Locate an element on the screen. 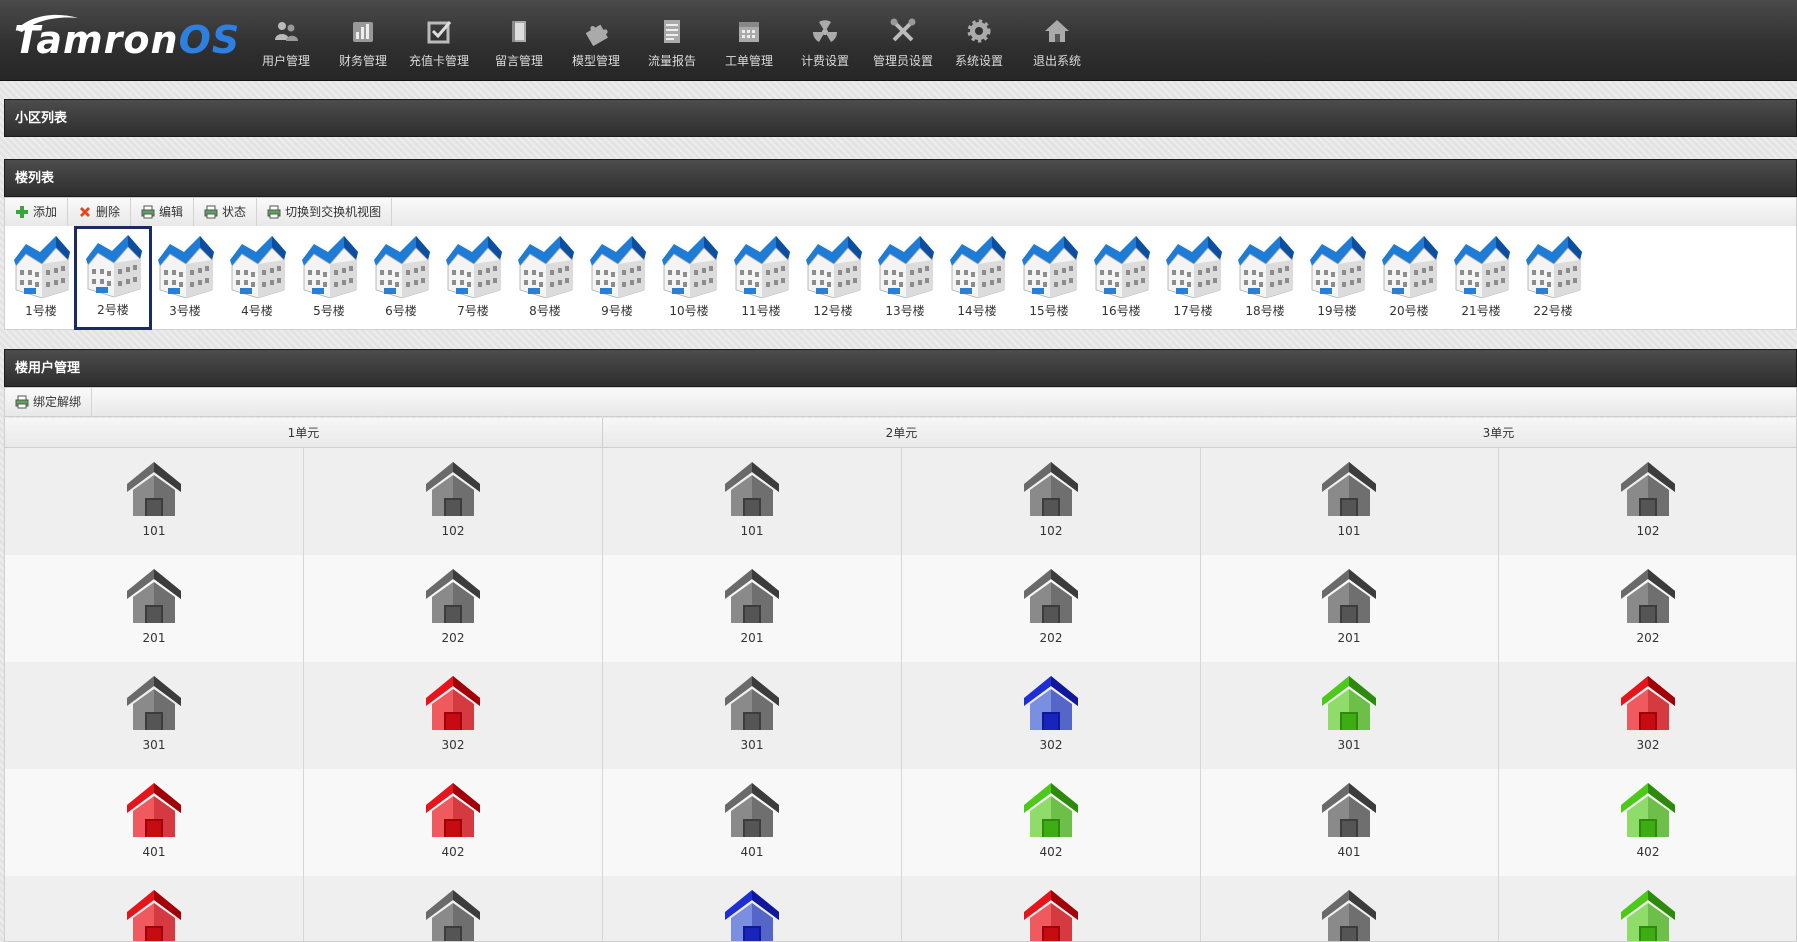  nav-item-label: 计费设置 is located at coordinates (824, 61).